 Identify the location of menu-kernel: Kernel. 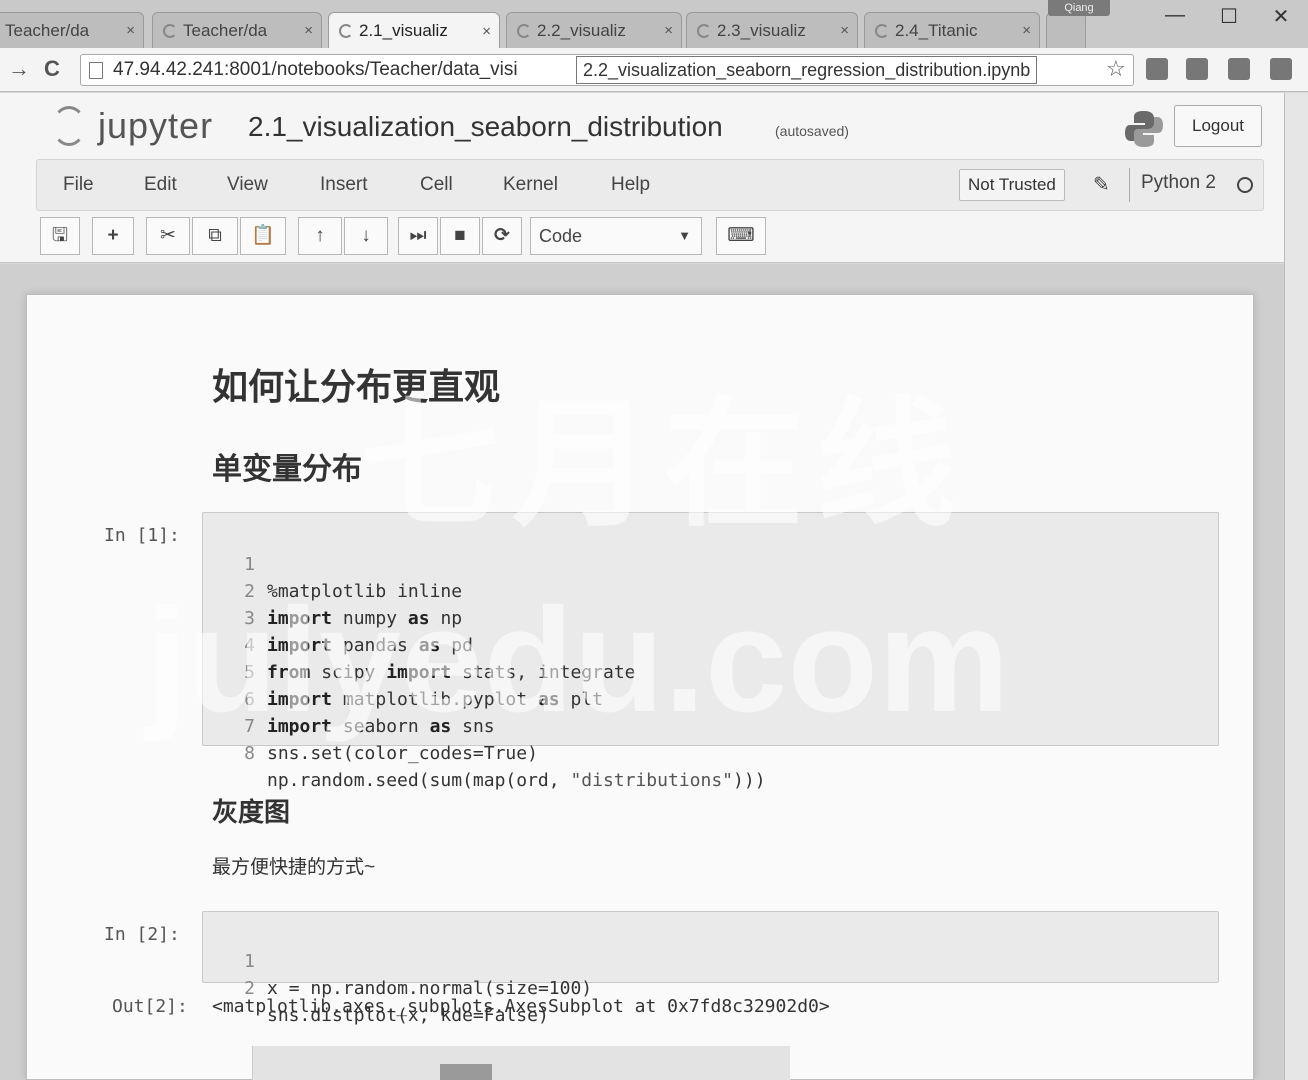
(530, 185).